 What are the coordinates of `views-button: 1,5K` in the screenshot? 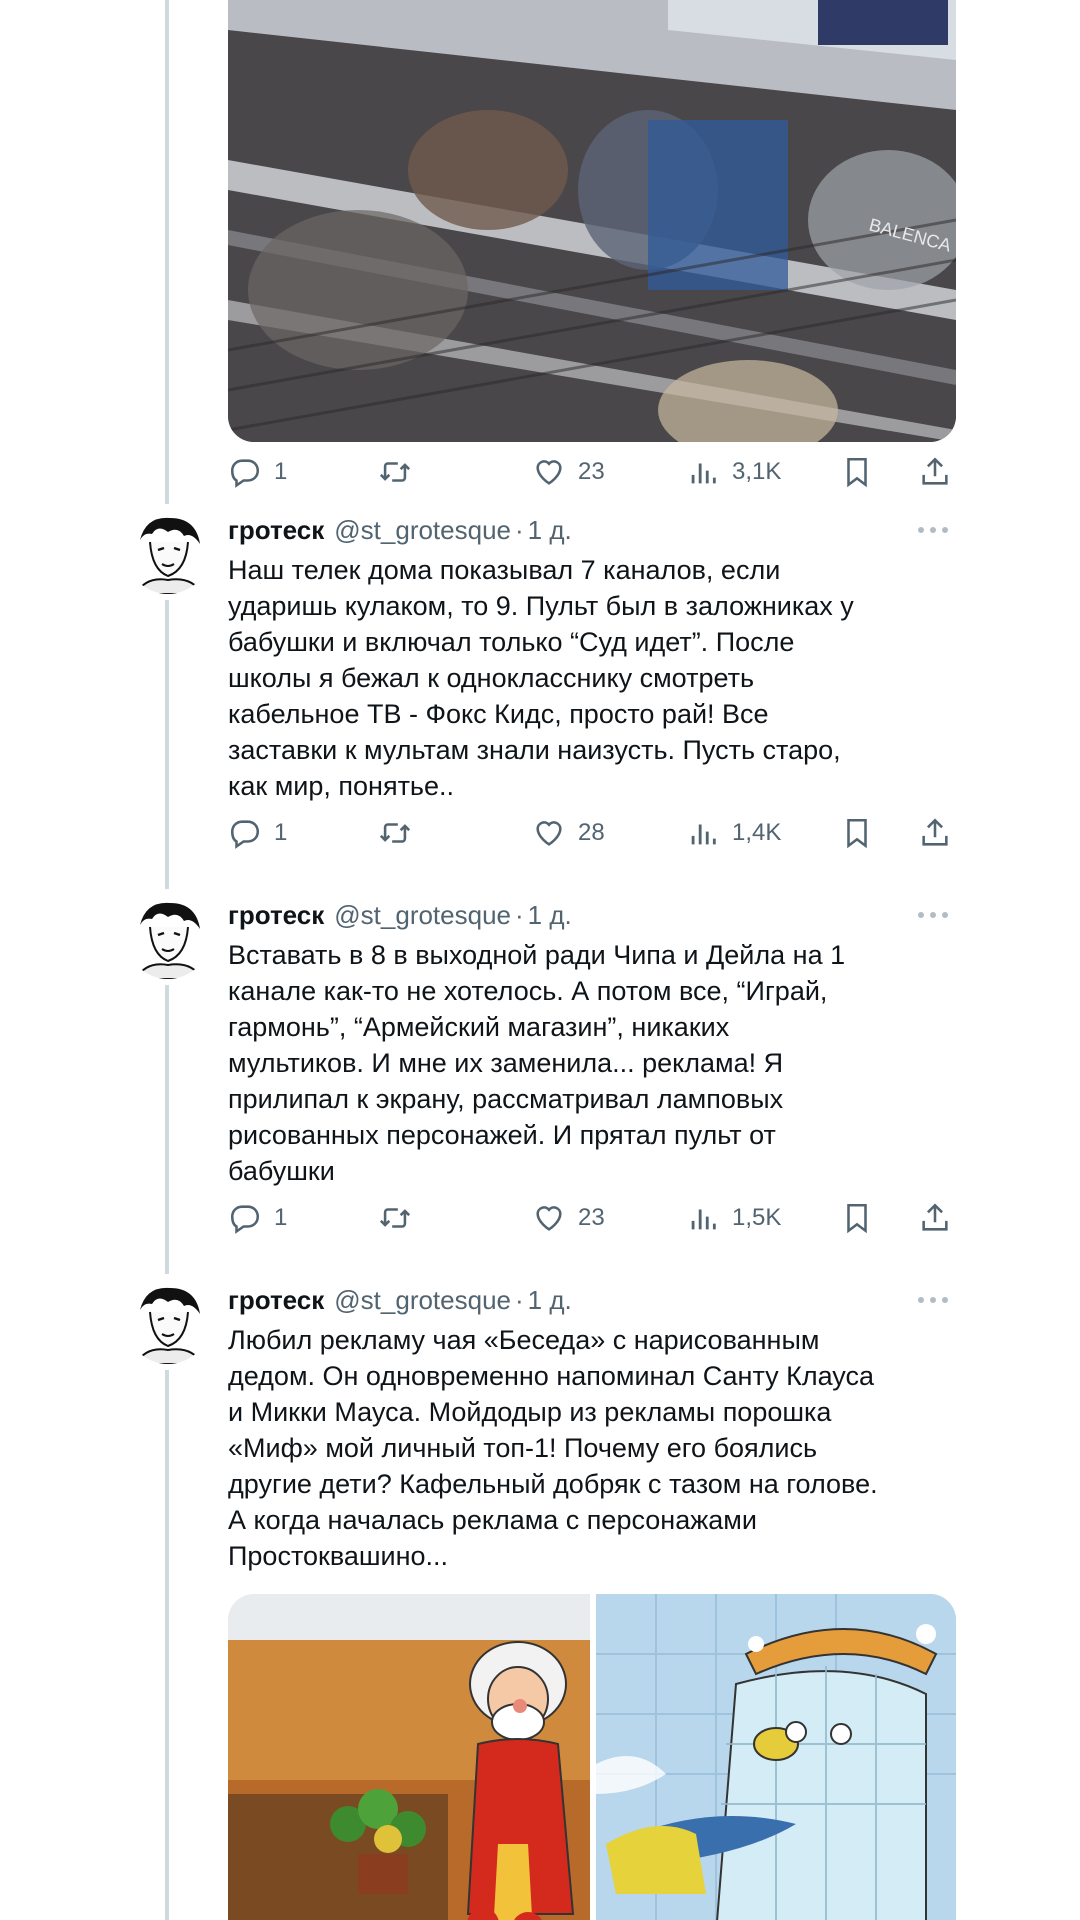 It's located at (733, 1218).